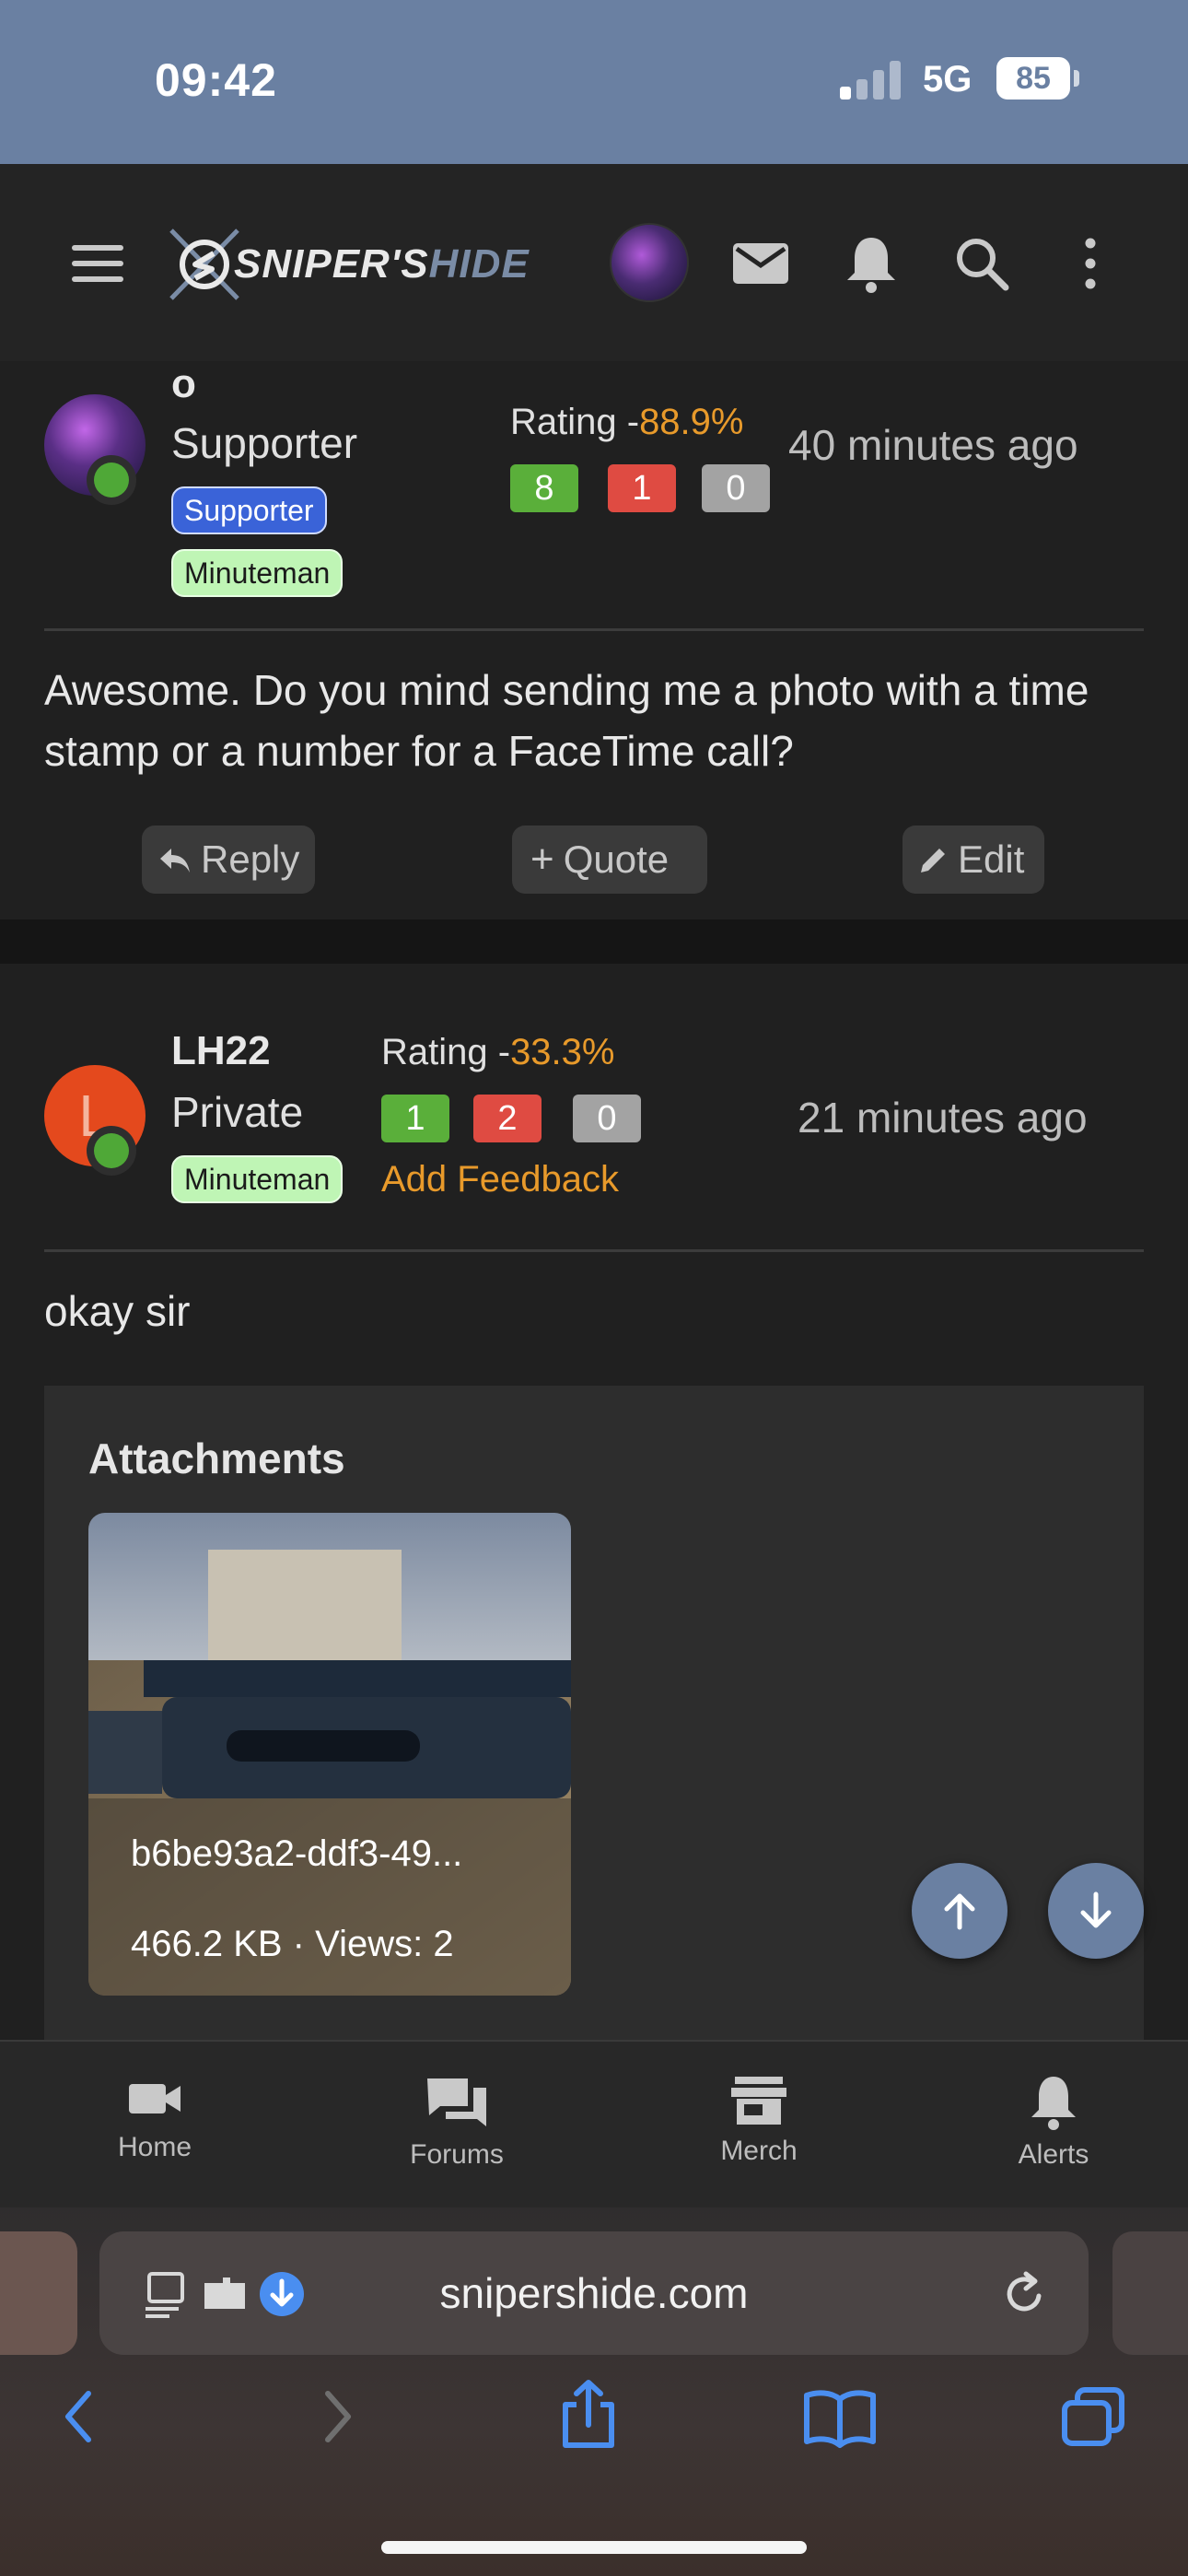 The image size is (1188, 2576). I want to click on user-title: Private, so click(237, 1112).